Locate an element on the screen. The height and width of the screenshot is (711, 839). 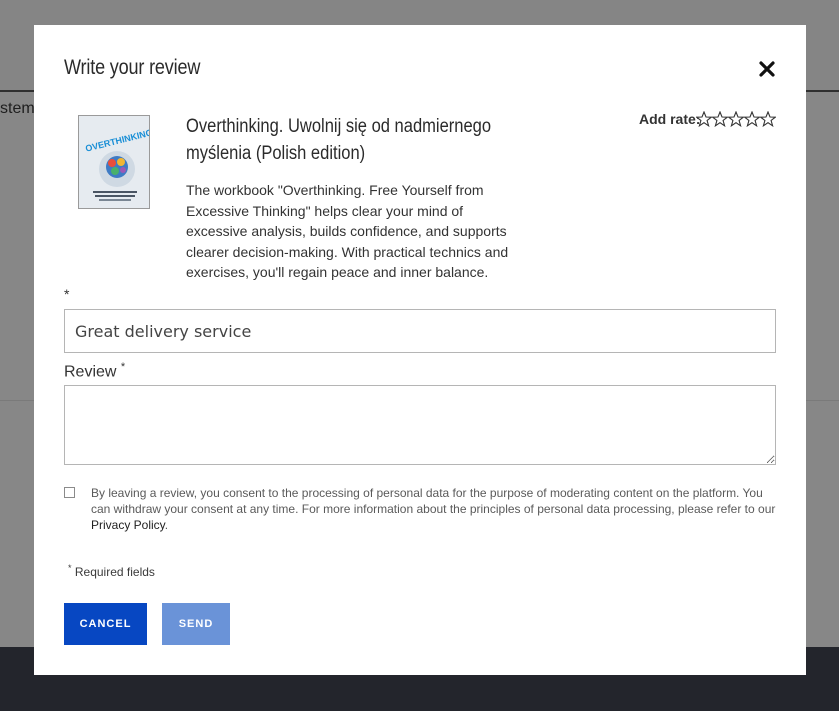
review-label: Review * is located at coordinates (94, 371).